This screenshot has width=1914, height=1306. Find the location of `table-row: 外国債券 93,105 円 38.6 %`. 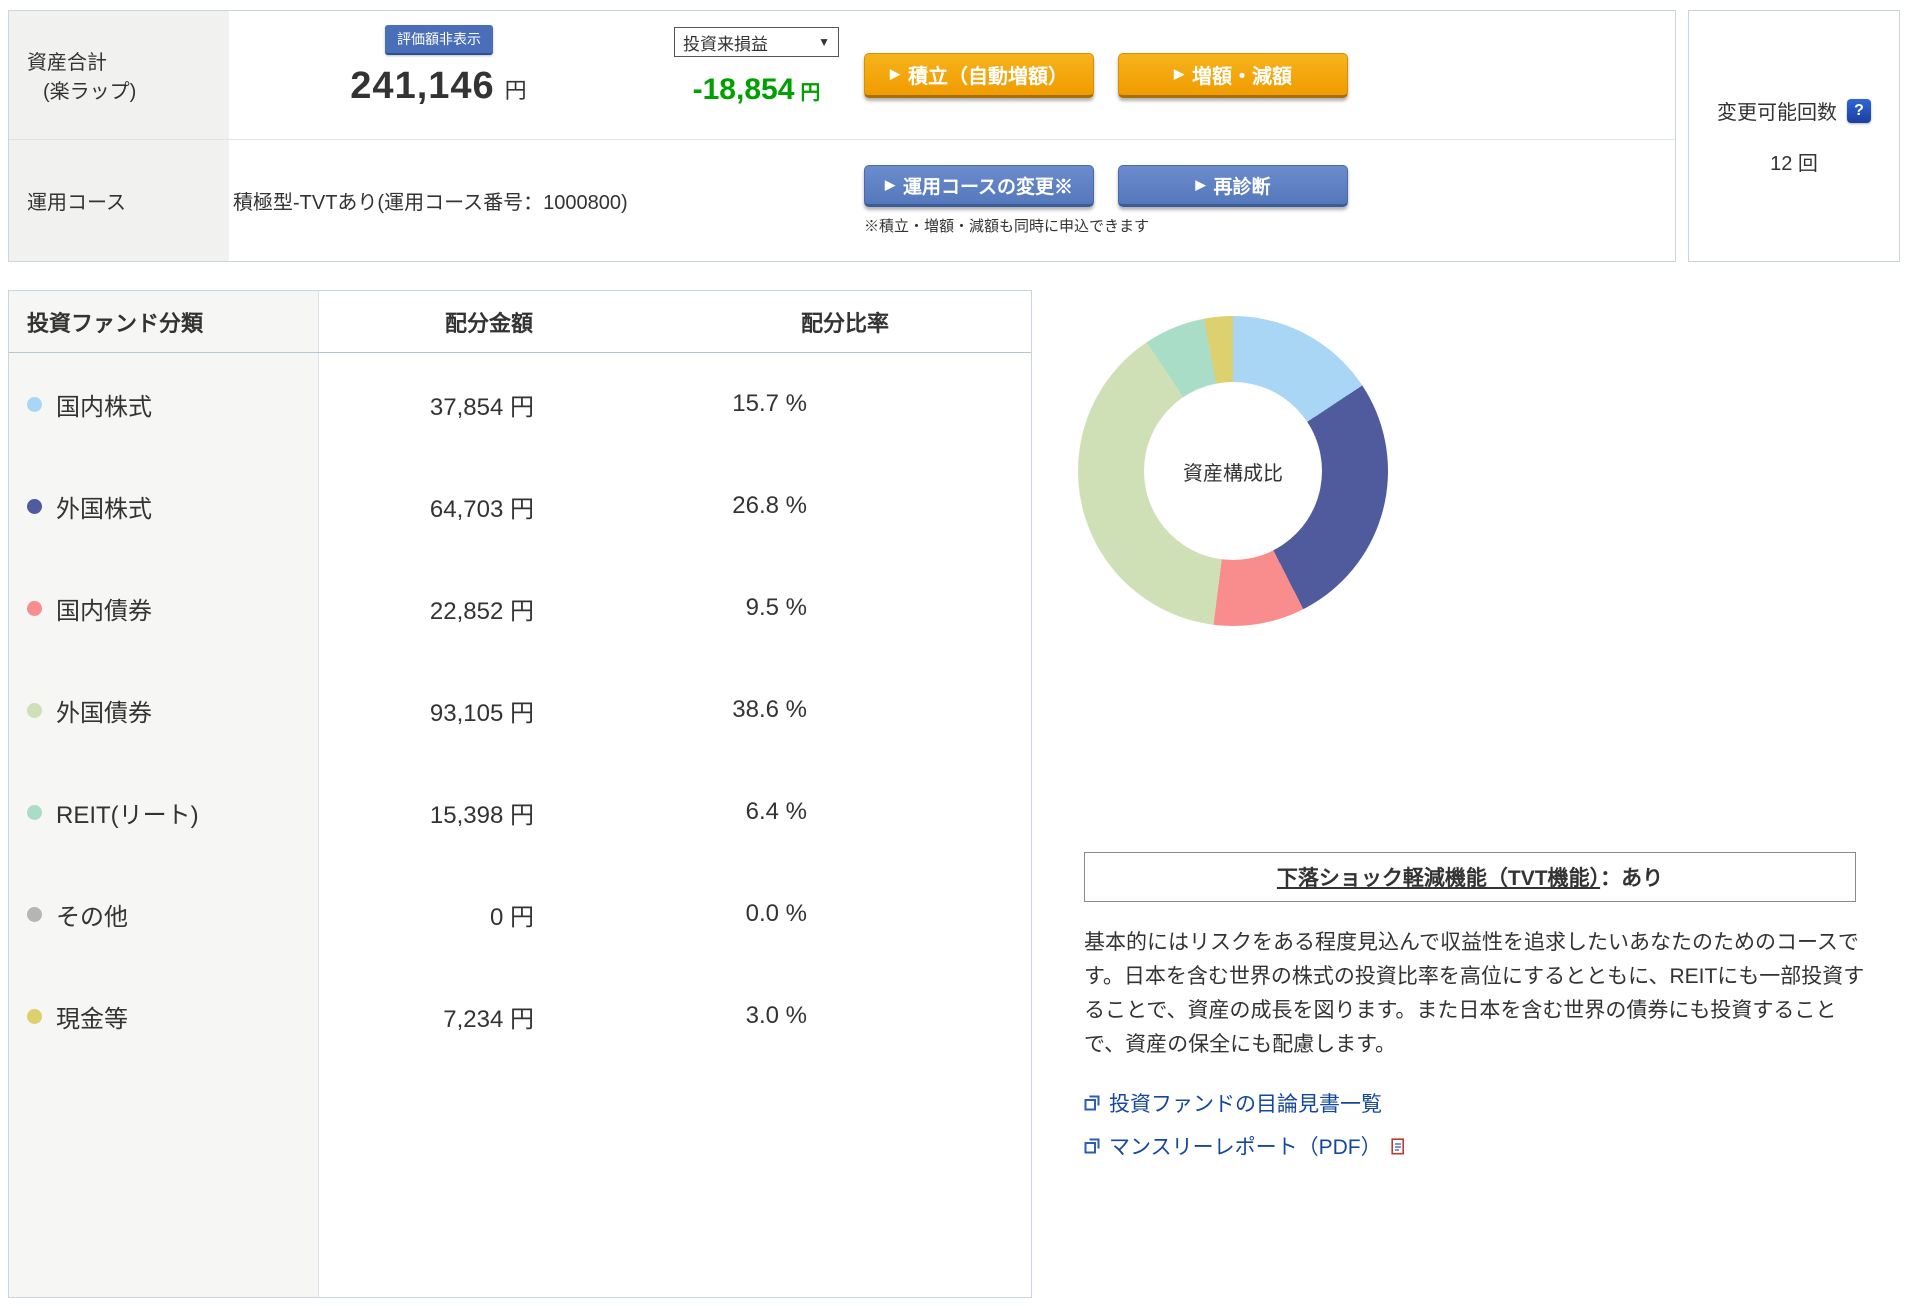

table-row: 外国債券 93,105 円 38.6 % is located at coordinates (520, 710).